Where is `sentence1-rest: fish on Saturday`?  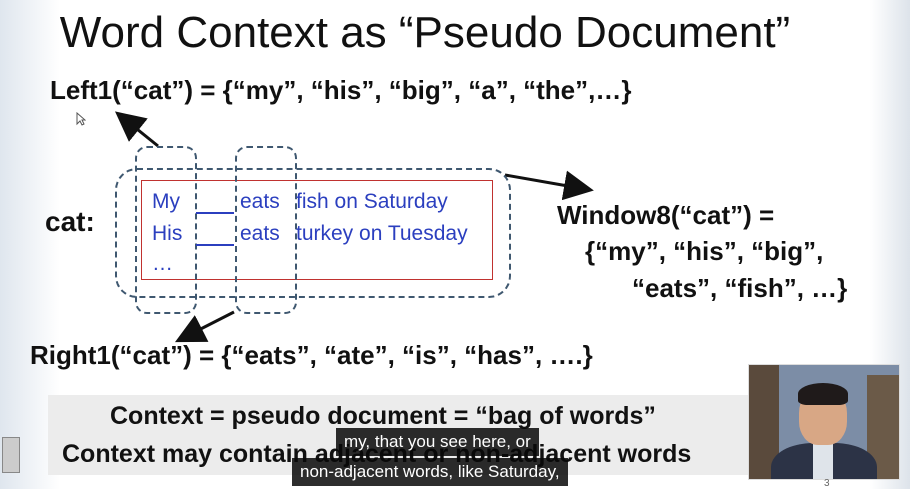
sentence1-rest: fish on Saturday is located at coordinates (372, 201).